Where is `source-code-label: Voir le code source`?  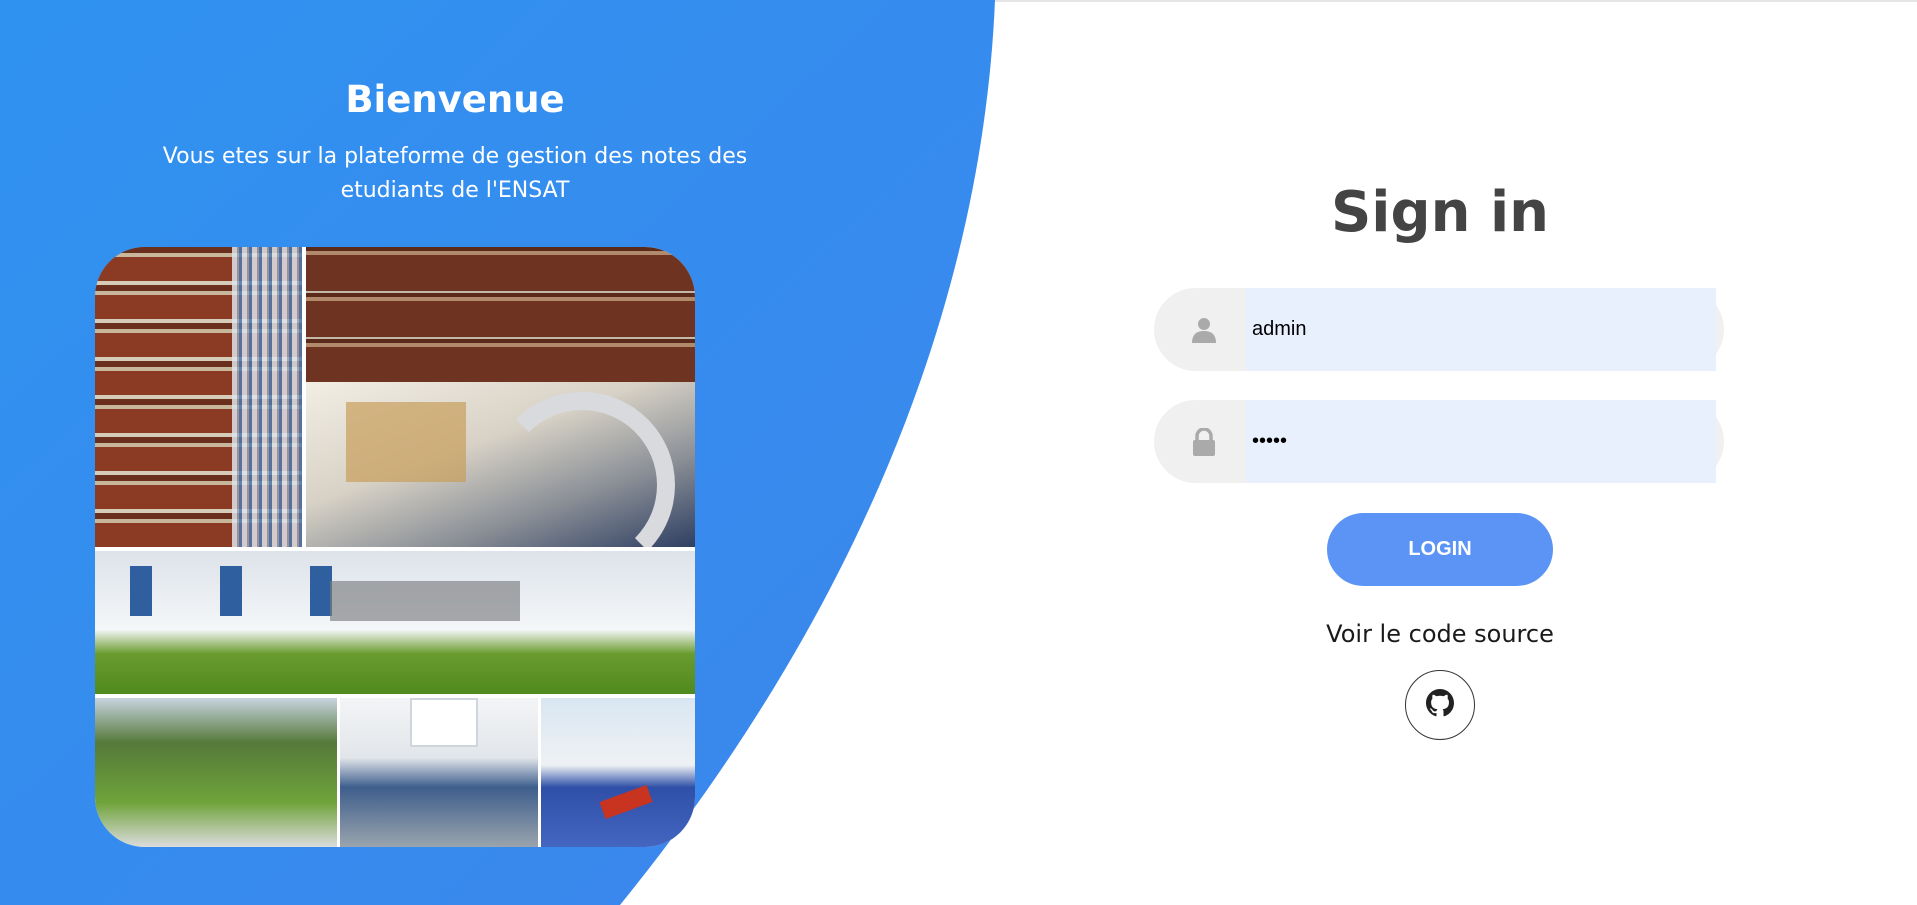 source-code-label: Voir le code source is located at coordinates (1440, 634).